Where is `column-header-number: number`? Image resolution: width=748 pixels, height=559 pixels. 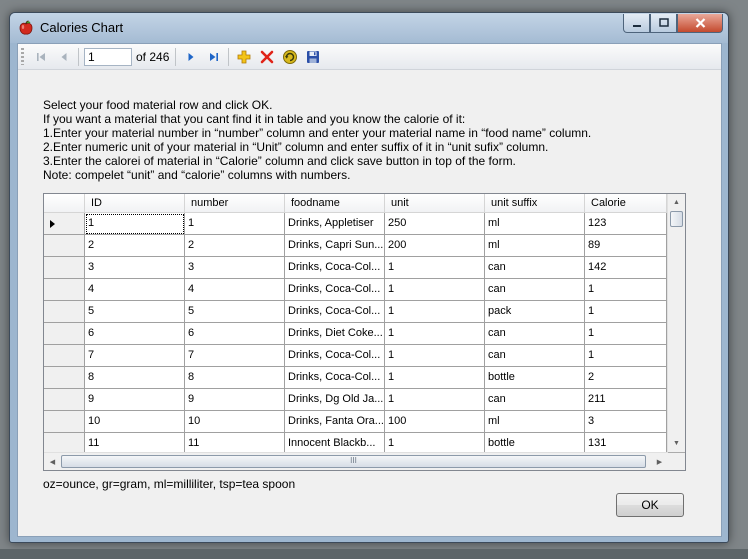 column-header-number: number is located at coordinates (235, 203).